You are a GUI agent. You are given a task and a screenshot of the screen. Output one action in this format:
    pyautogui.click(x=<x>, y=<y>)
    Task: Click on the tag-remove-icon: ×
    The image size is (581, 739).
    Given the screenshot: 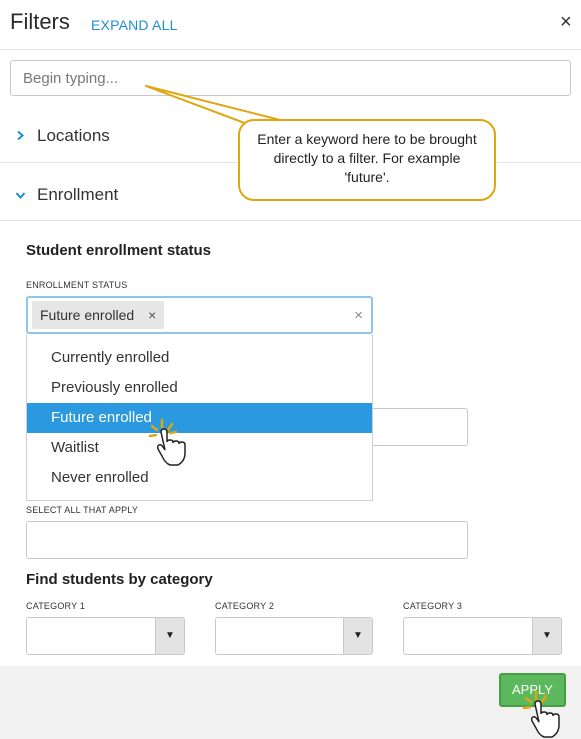 What is the action you would take?
    pyautogui.click(x=152, y=315)
    